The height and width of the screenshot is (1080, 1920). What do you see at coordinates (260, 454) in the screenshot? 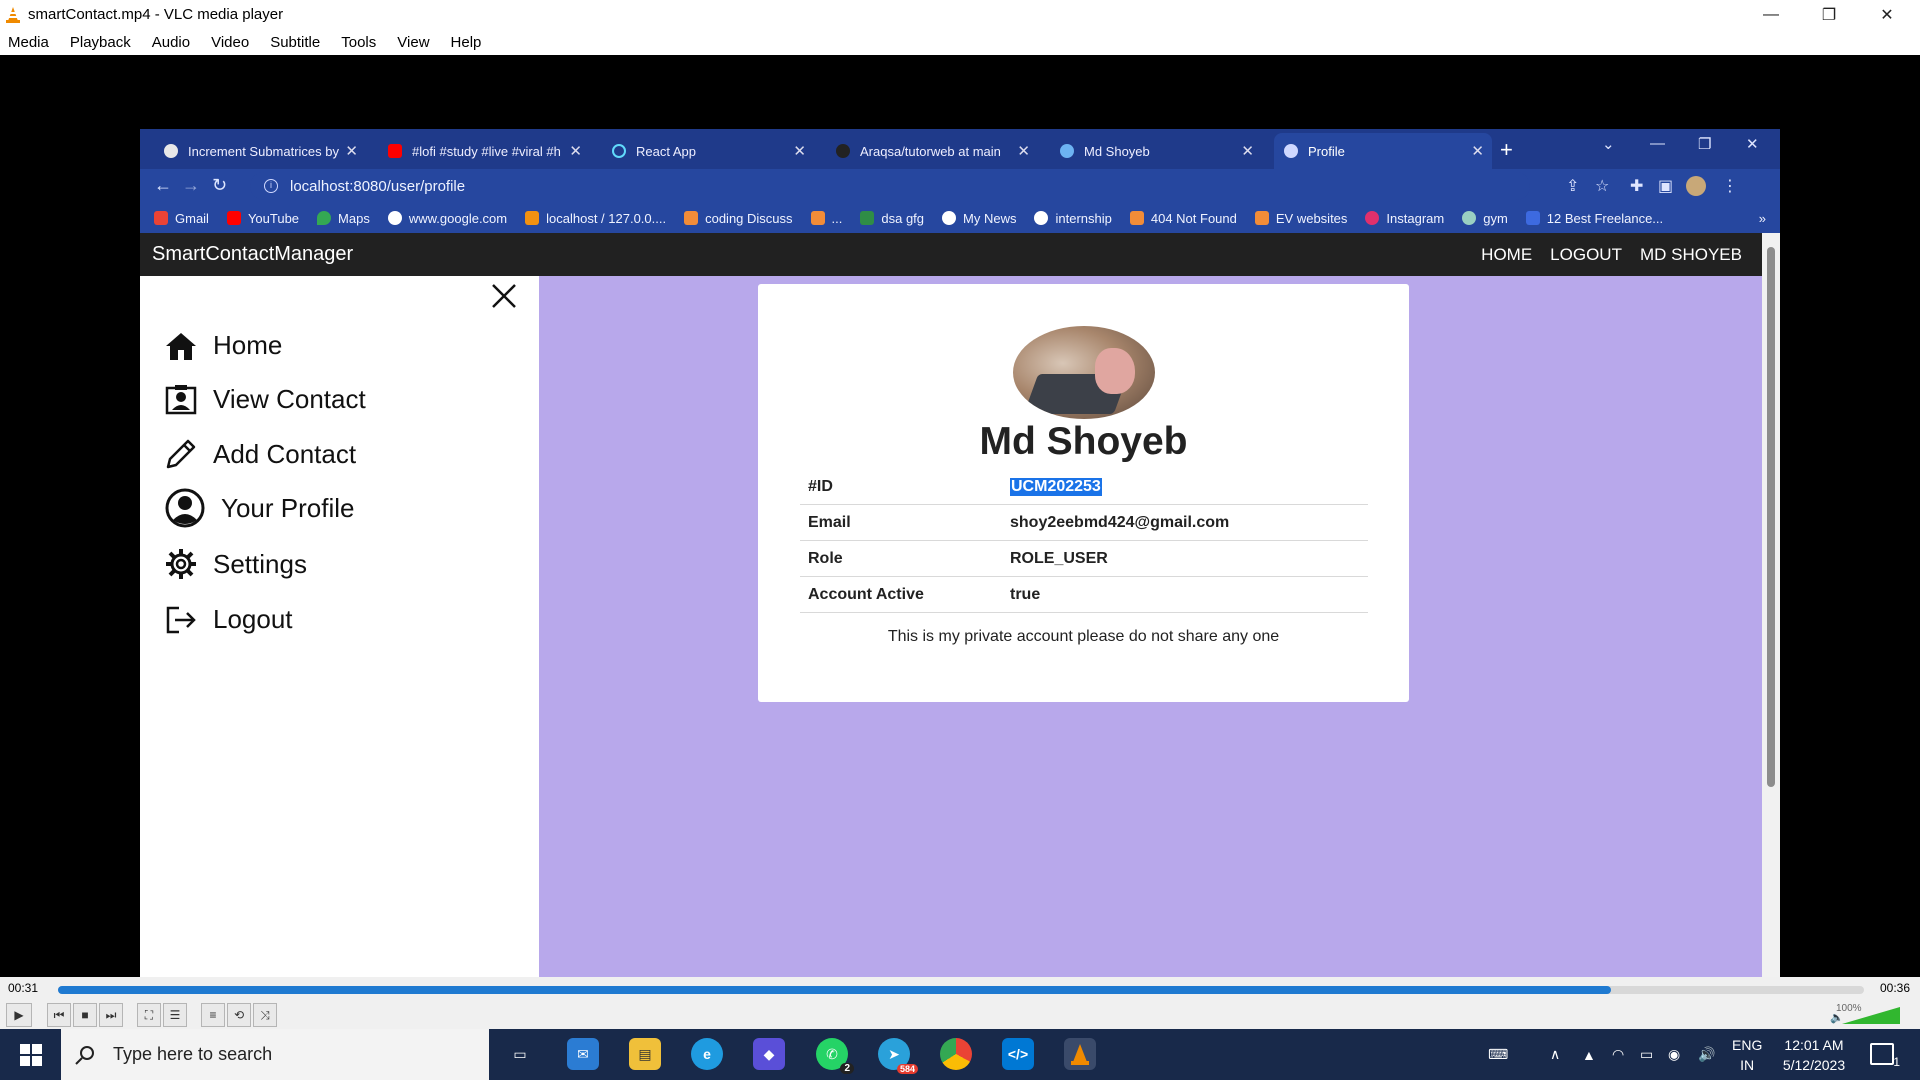
I see `sidebar-item-add-contact: Add Contact` at bounding box center [260, 454].